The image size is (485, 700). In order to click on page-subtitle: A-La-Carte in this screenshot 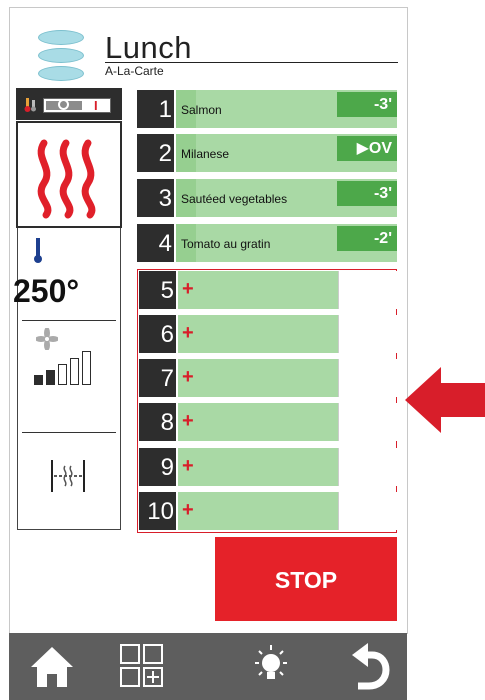, I will do `click(134, 71)`.